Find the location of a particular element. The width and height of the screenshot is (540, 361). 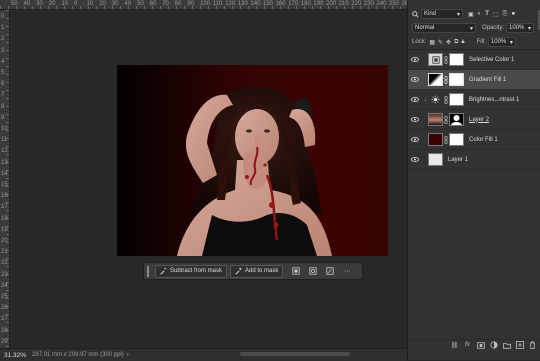

layer-name: Color Fill 1 is located at coordinates (483, 140).